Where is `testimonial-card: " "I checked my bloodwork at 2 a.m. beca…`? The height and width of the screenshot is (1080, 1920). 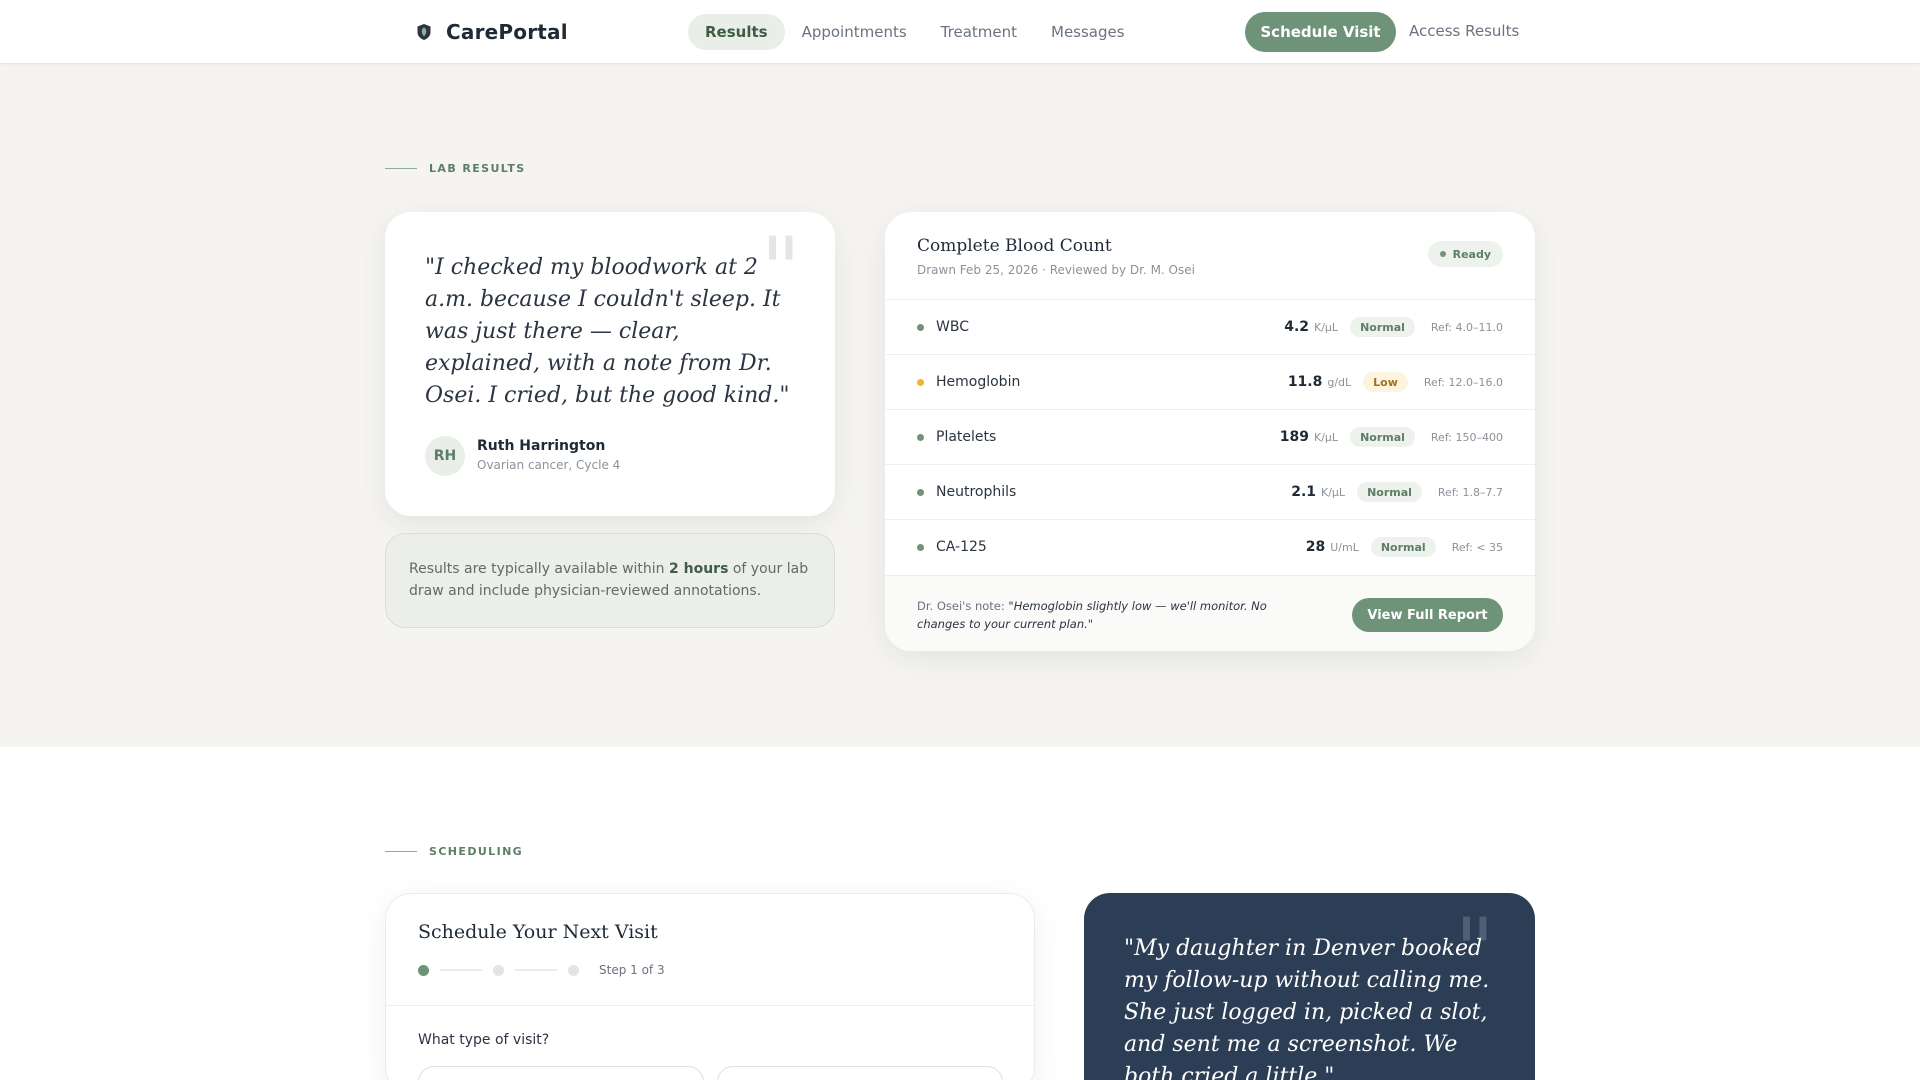
testimonial-card: " "I checked my bloodwork at 2 a.m. beca… is located at coordinates (610, 364).